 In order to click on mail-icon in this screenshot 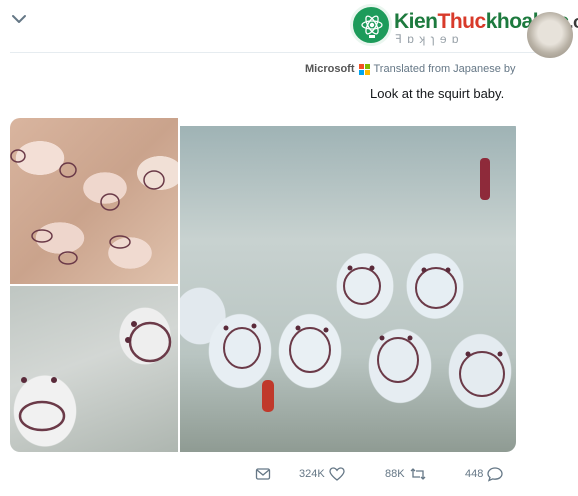, I will do `click(263, 474)`.